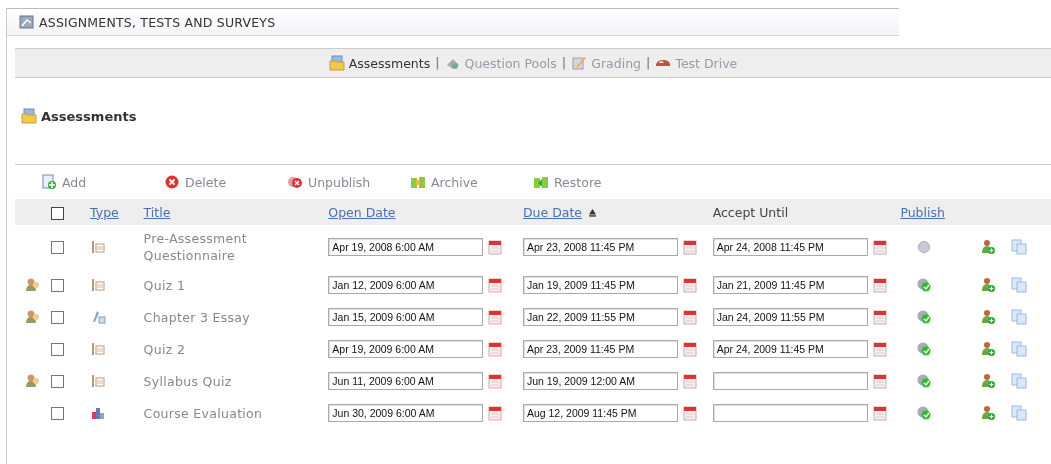 Image resolution: width=1051 pixels, height=464 pixels. I want to click on date-field: Jun 19, 2009 12:00 AM, so click(600, 381).